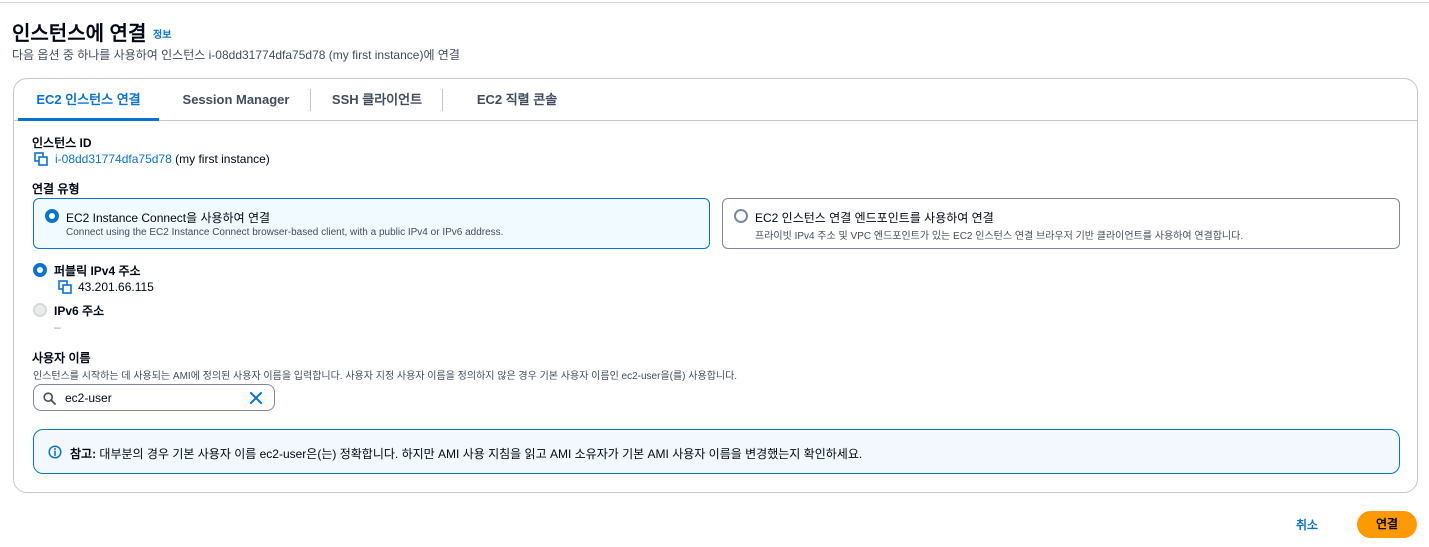  I want to click on ipv6-radio, so click(40, 310).